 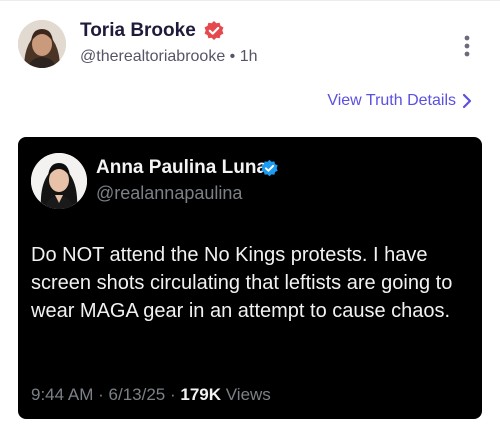 What do you see at coordinates (391, 100) in the screenshot?
I see `view-details-label: View Truth Details` at bounding box center [391, 100].